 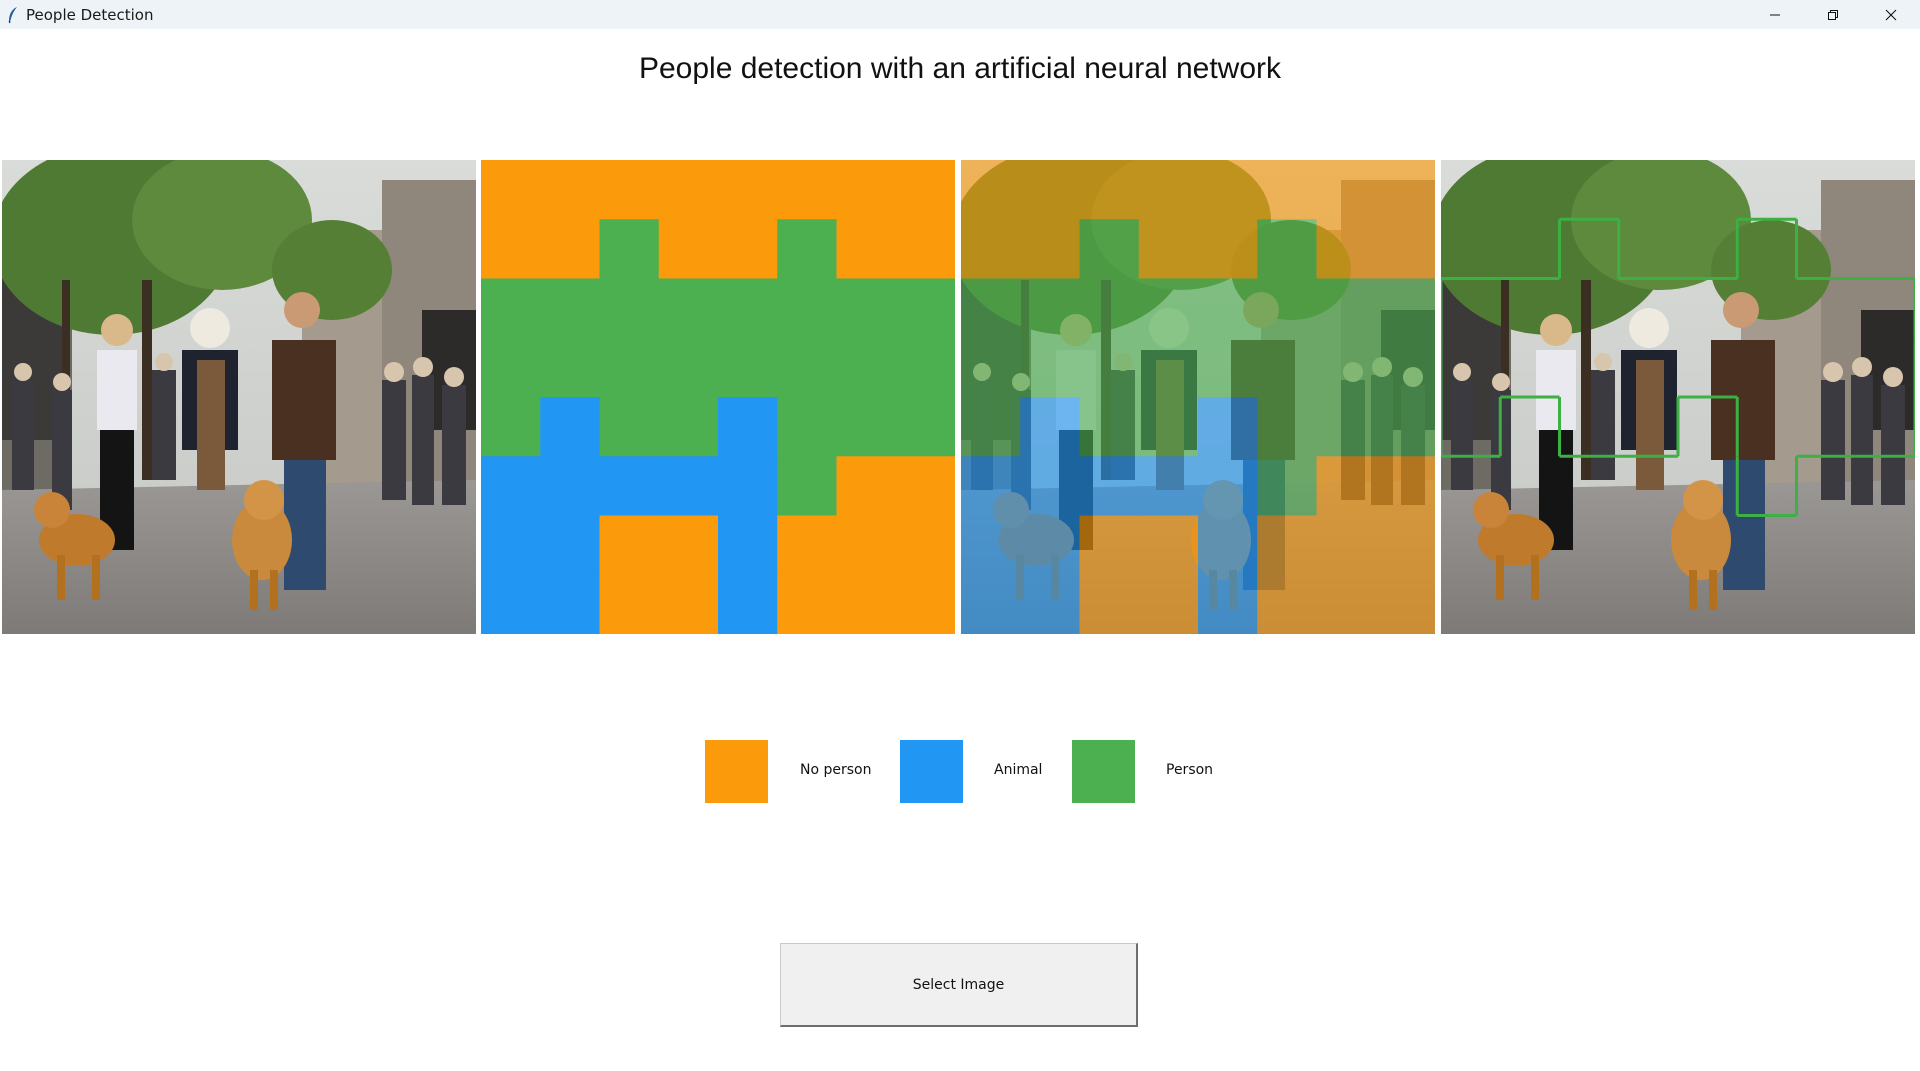 I want to click on legend-label-animal: Animal, so click(x=1018, y=770).